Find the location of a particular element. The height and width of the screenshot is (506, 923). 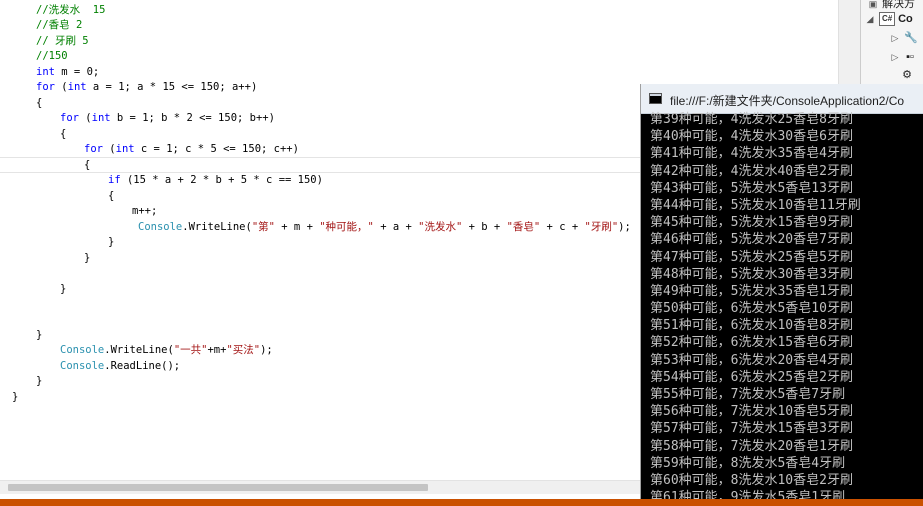

tree-item-properties: ▷ 🔧 is located at coordinates (903, 38).